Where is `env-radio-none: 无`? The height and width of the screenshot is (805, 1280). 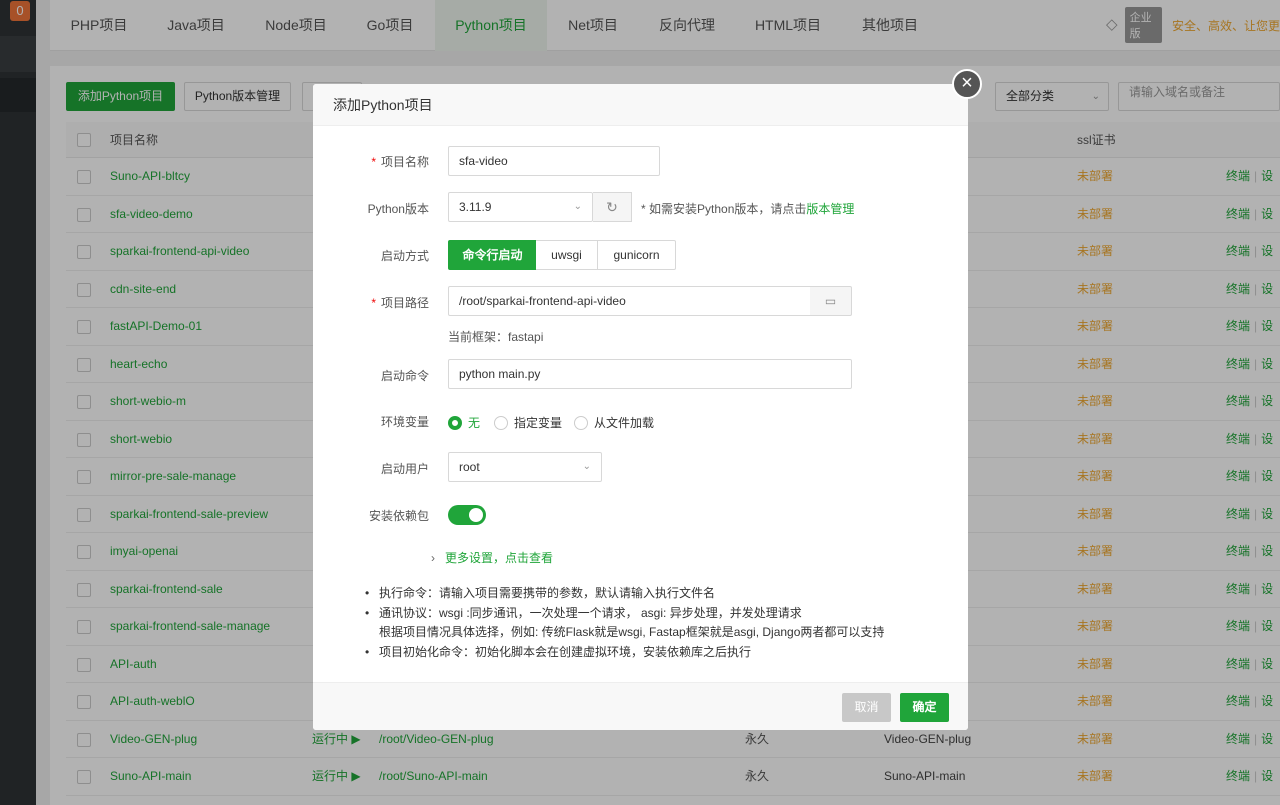 env-radio-none: 无 is located at coordinates (464, 422).